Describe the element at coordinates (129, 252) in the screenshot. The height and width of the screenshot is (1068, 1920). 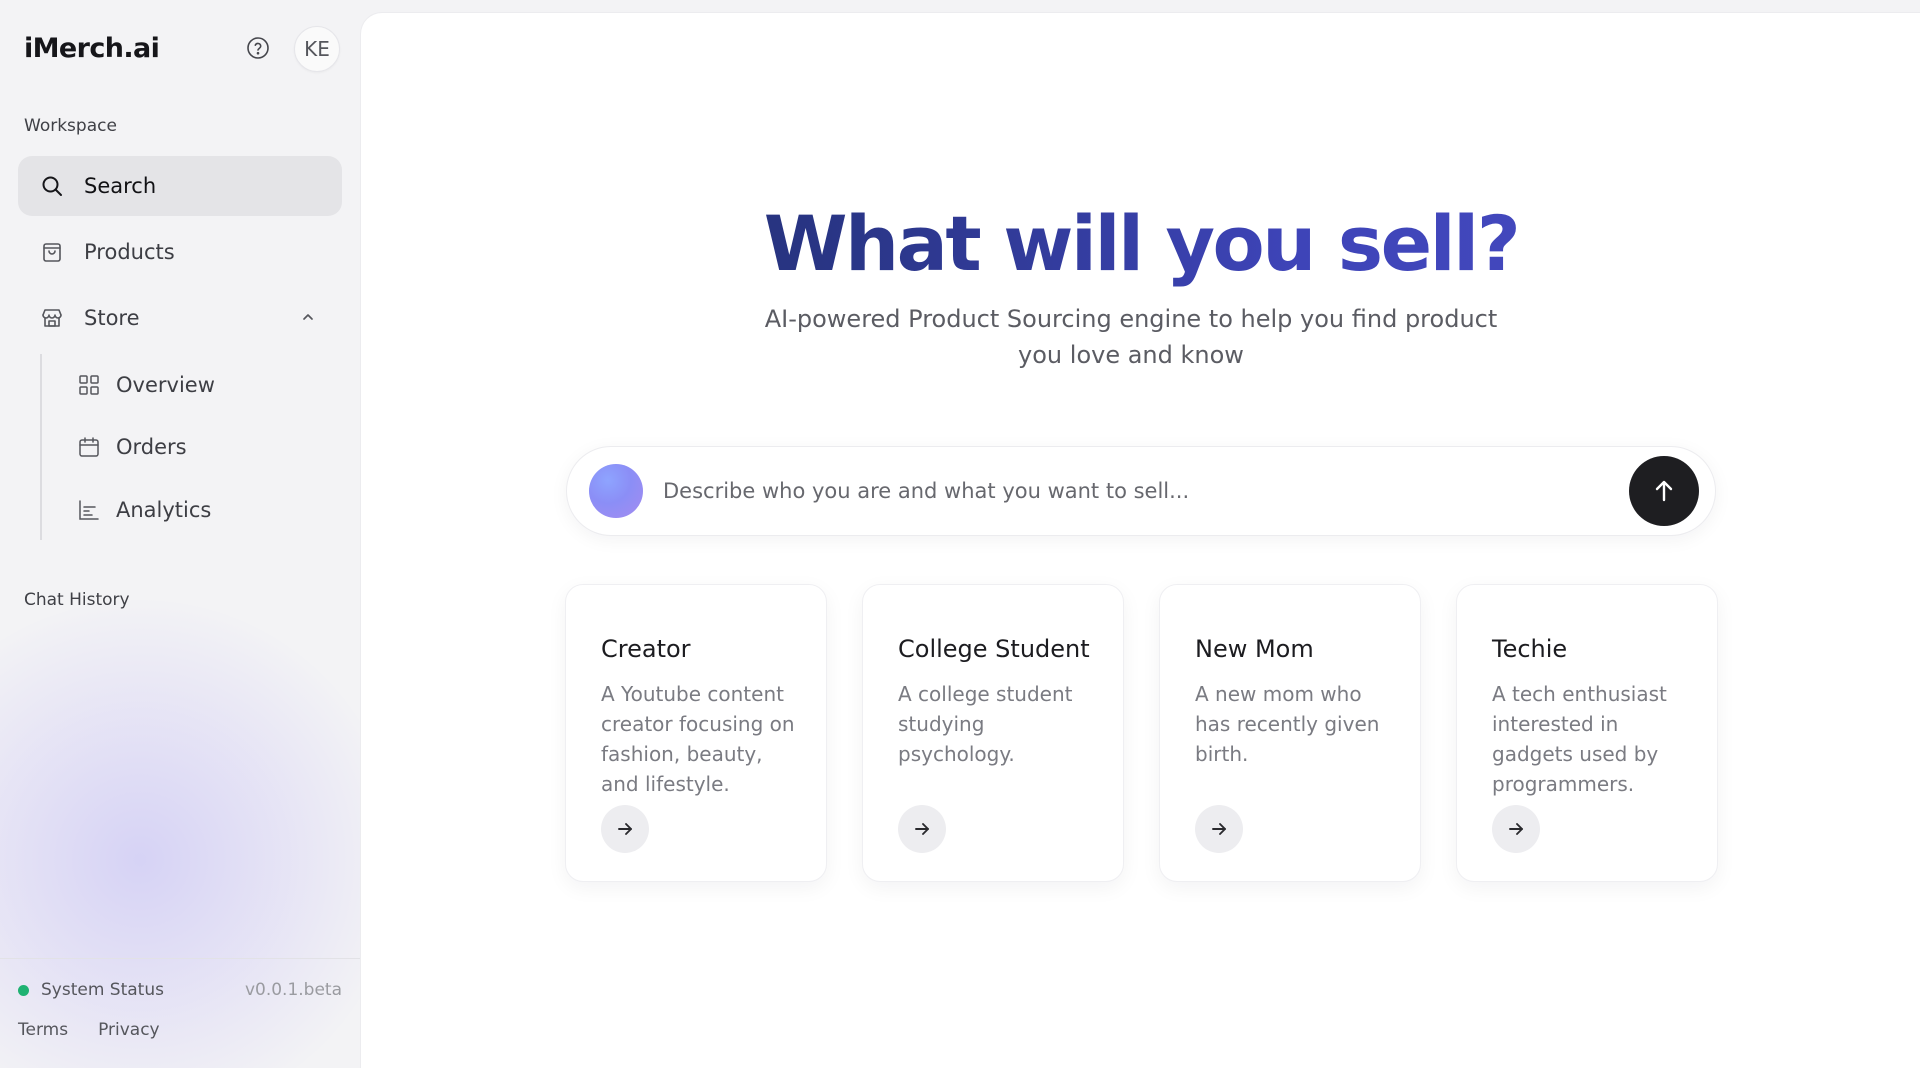
I see `sidebar-item-label: Products` at that location.